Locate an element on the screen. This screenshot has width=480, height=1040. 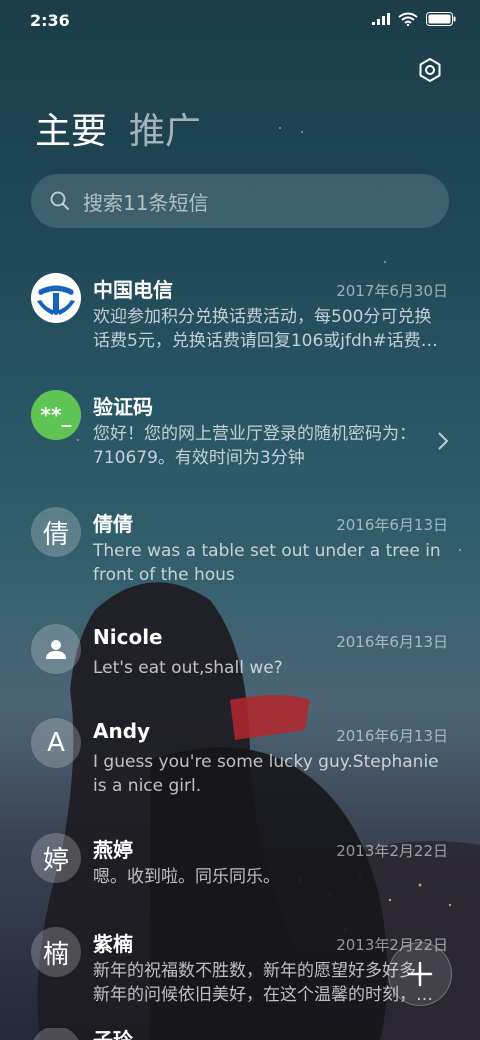
settings-button is located at coordinates (430, 70).